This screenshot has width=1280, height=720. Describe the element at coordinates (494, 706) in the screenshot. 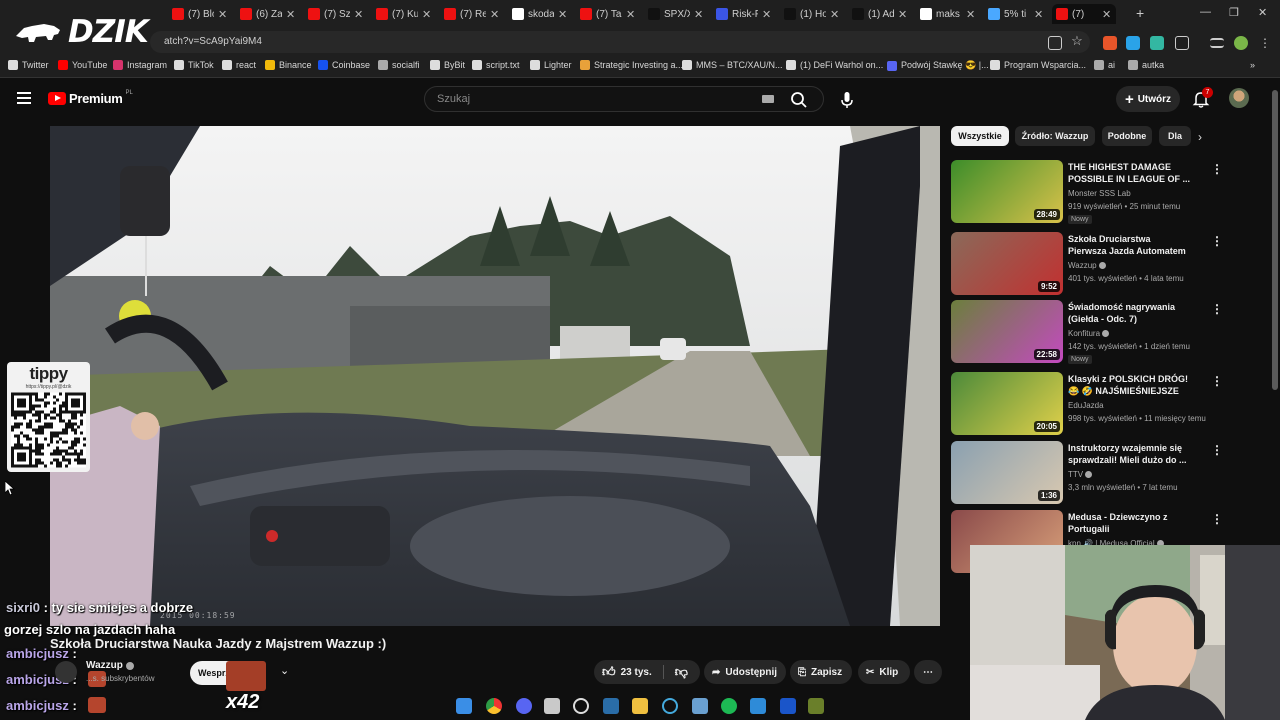

I see `chrome-icon` at that location.